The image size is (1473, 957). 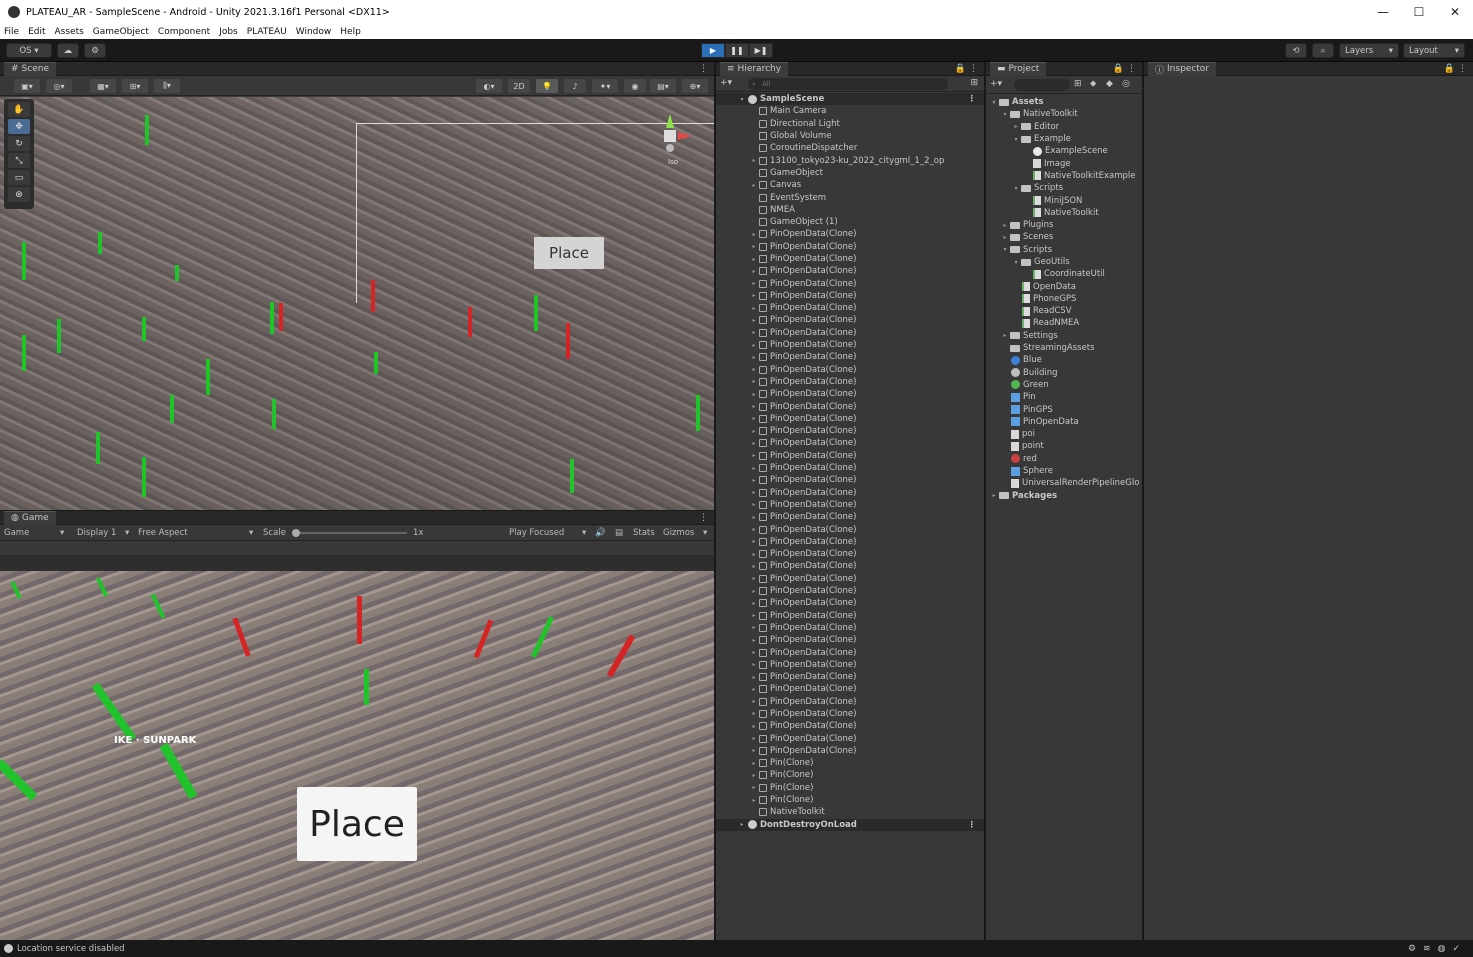 I want to click on project-item: ▸ Editor, so click(x=1064, y=127).